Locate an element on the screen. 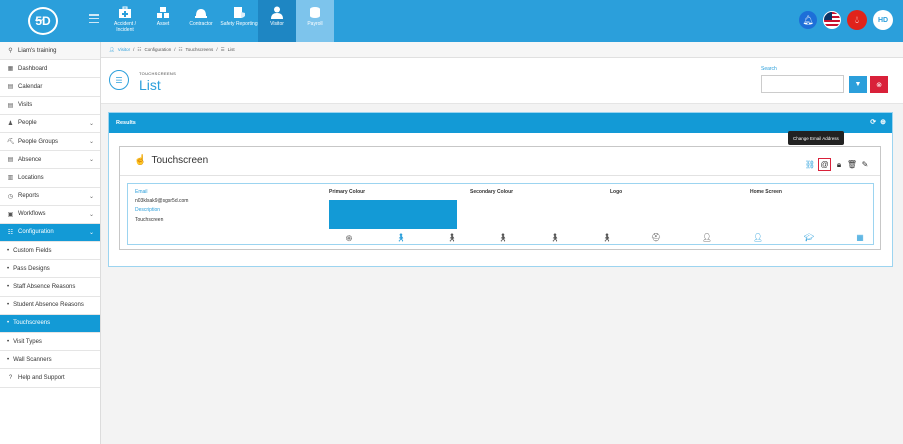 The height and width of the screenshot is (444, 903). sidebar-item-configuration: ☷ Configuration ⌄ is located at coordinates (50, 233).